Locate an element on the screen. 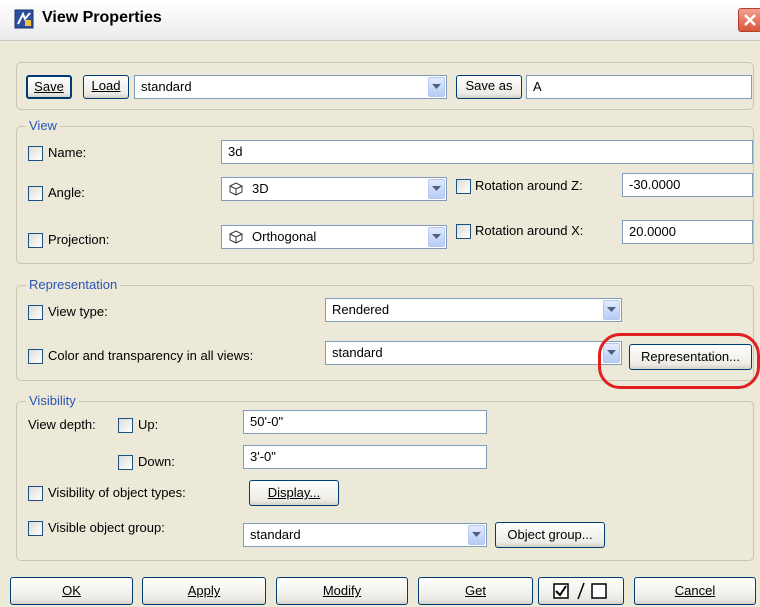 The width and height of the screenshot is (760, 607). save-button-label: Save is located at coordinates (49, 86).